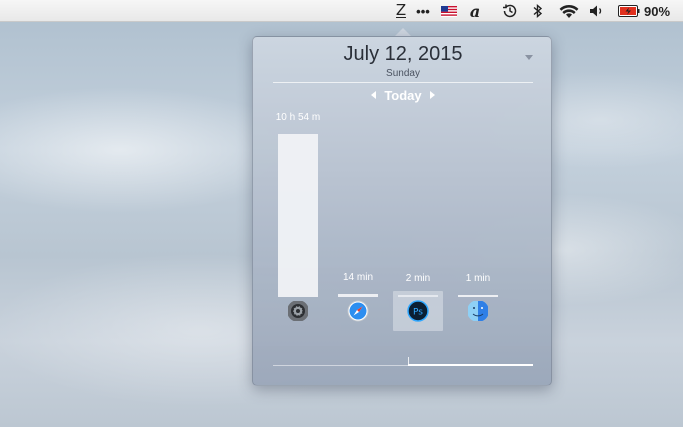 Image resolution: width=683 pixels, height=427 pixels. I want to click on photoshop-icon: Ps, so click(418, 311).